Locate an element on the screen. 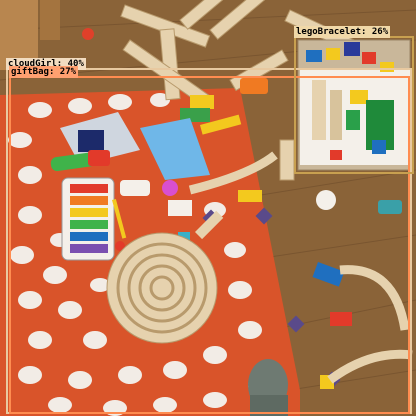 The image size is (416, 416). detection-label-giftBag: giftBag: 27% is located at coordinates (44, 72).